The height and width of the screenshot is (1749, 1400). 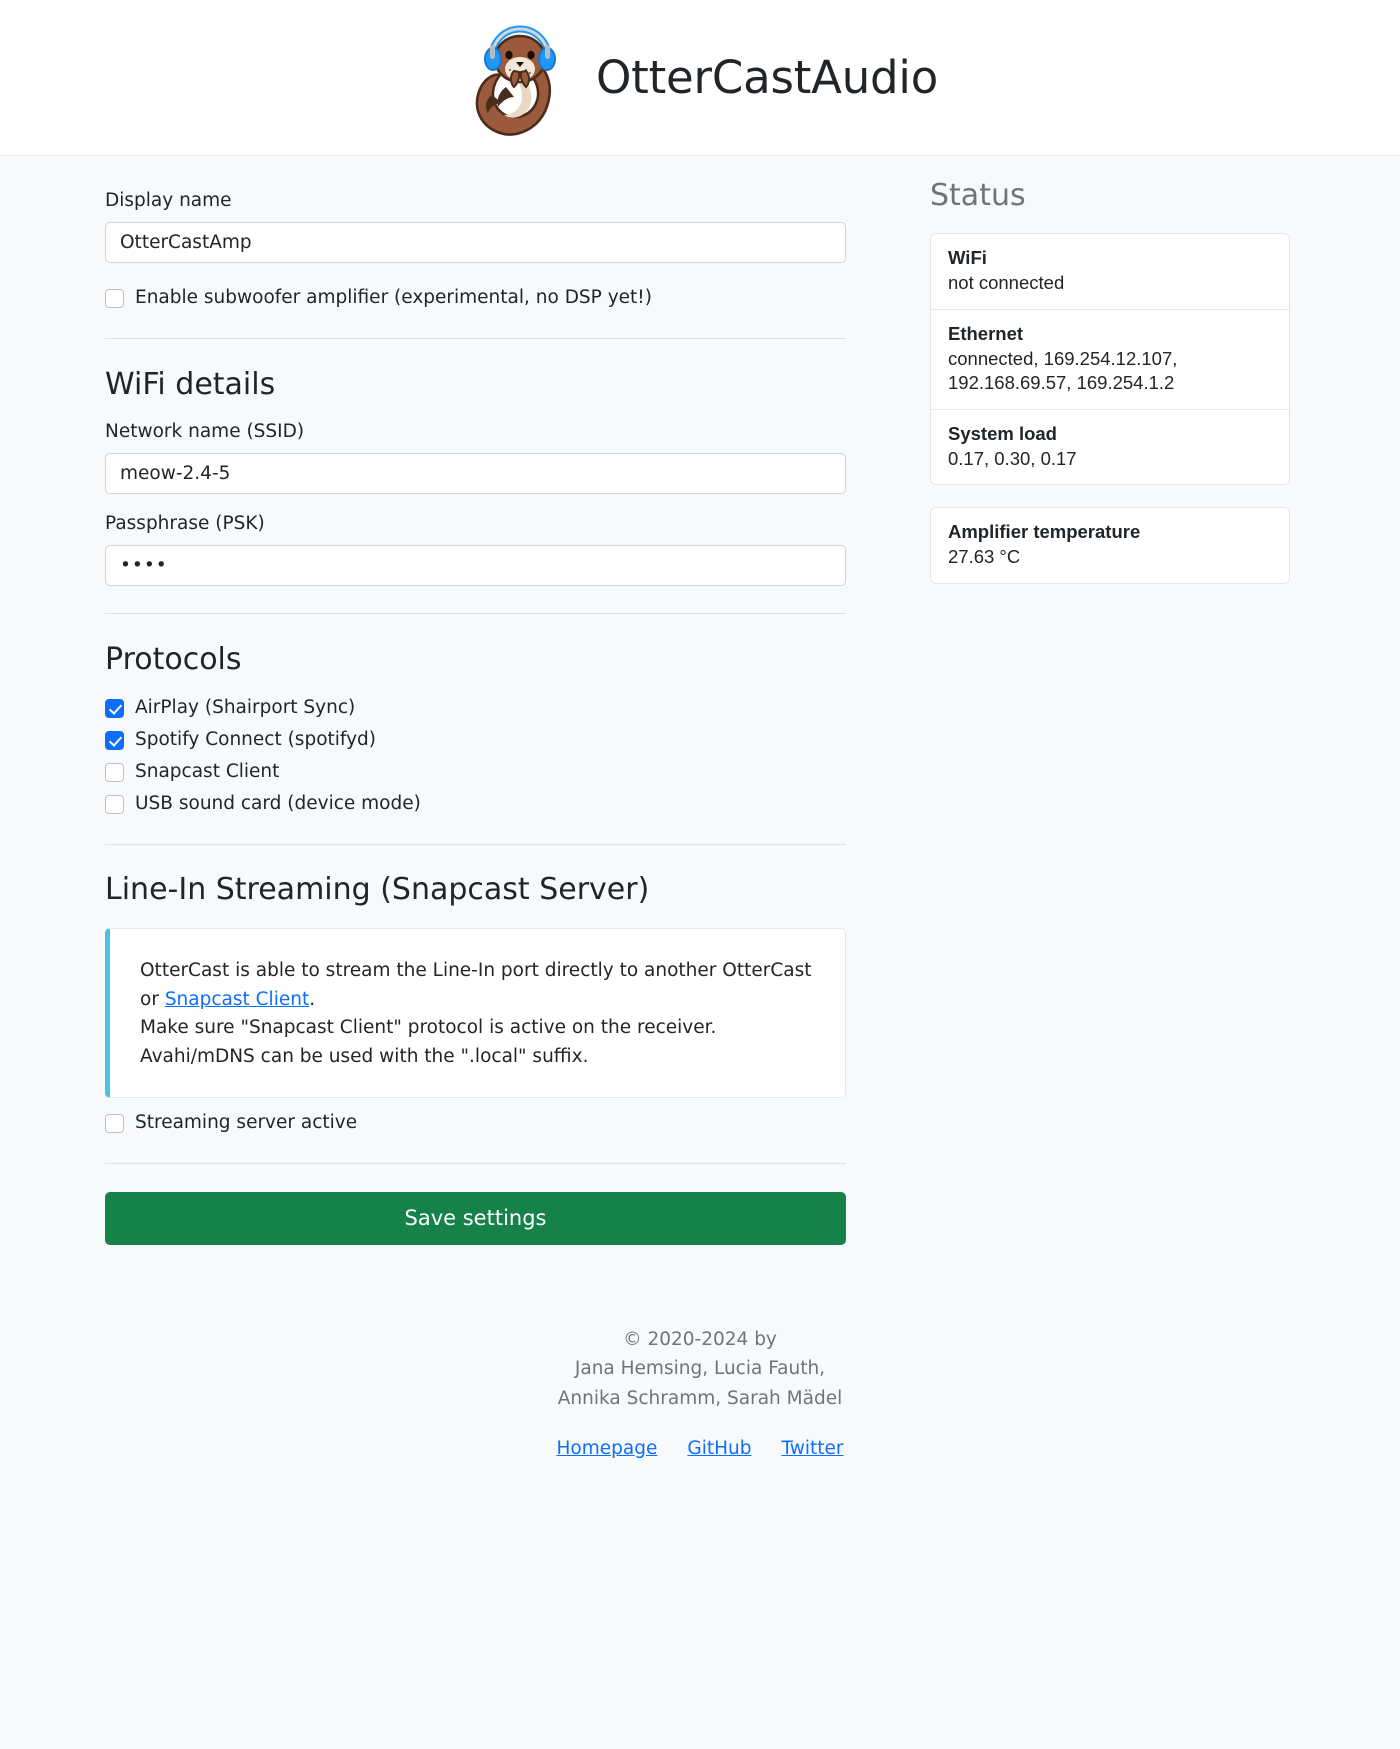 What do you see at coordinates (1002, 433) in the screenshot?
I see `status-label-system-load: System load` at bounding box center [1002, 433].